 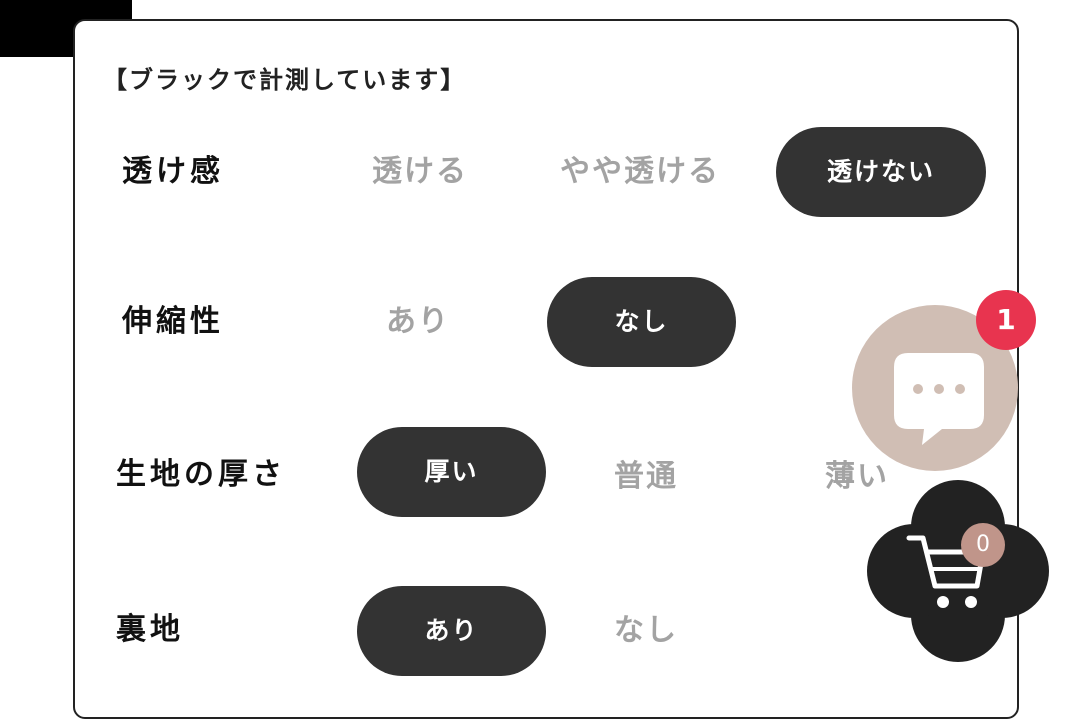 I want to click on option-stretch-no: なし, so click(x=641, y=322).